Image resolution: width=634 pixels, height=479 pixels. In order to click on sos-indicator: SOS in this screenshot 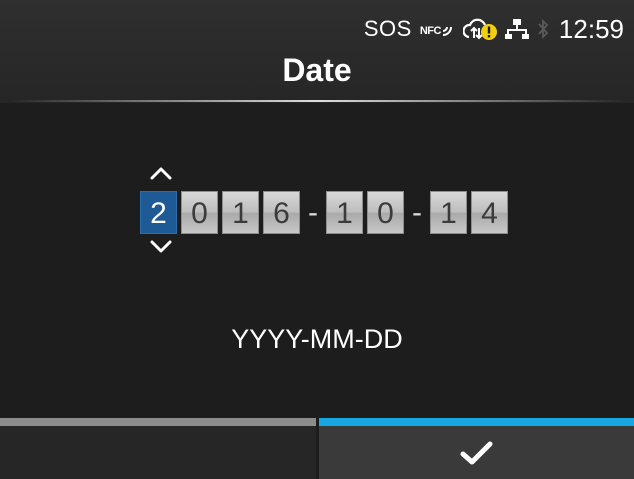, I will do `click(387, 28)`.